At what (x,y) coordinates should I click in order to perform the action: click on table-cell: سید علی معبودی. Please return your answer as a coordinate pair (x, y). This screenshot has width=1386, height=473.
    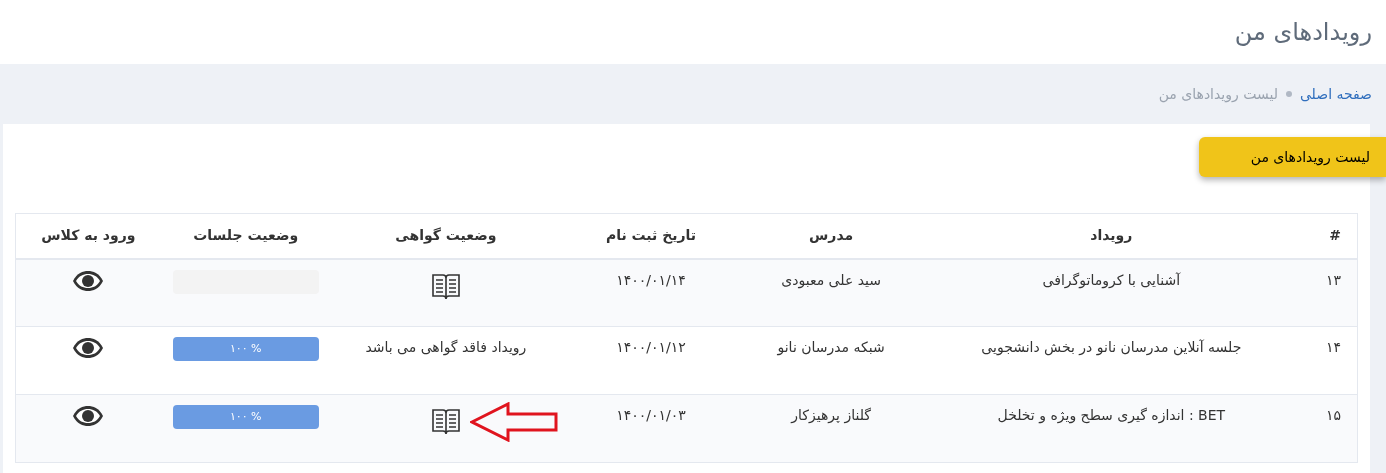
    Looking at the image, I should click on (831, 279).